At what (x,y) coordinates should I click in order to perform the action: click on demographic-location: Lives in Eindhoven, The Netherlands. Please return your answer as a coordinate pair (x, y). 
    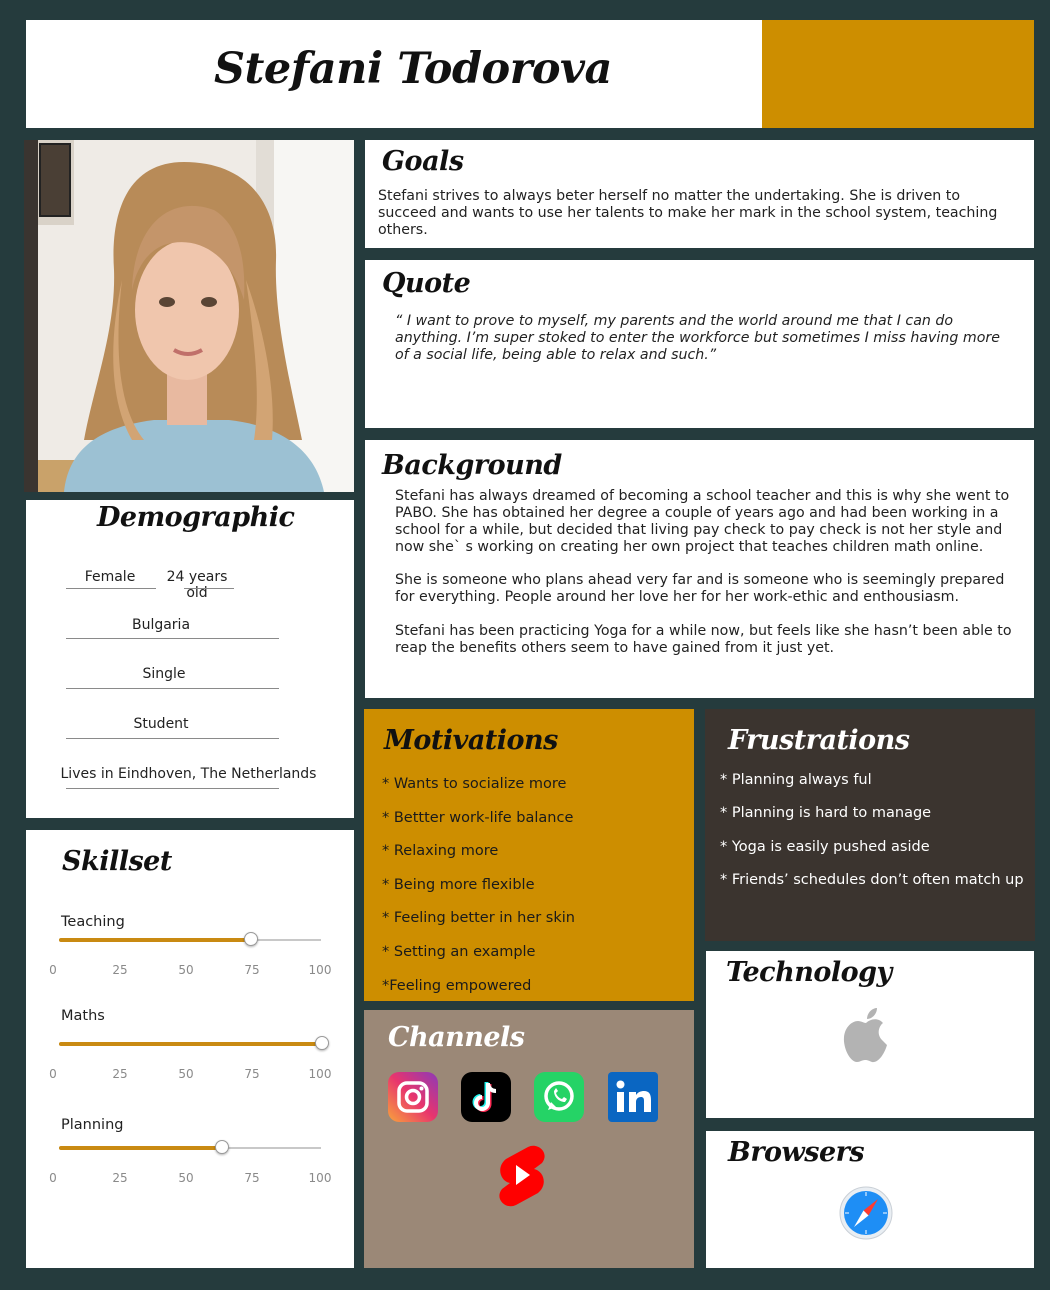
    Looking at the image, I should click on (188, 774).